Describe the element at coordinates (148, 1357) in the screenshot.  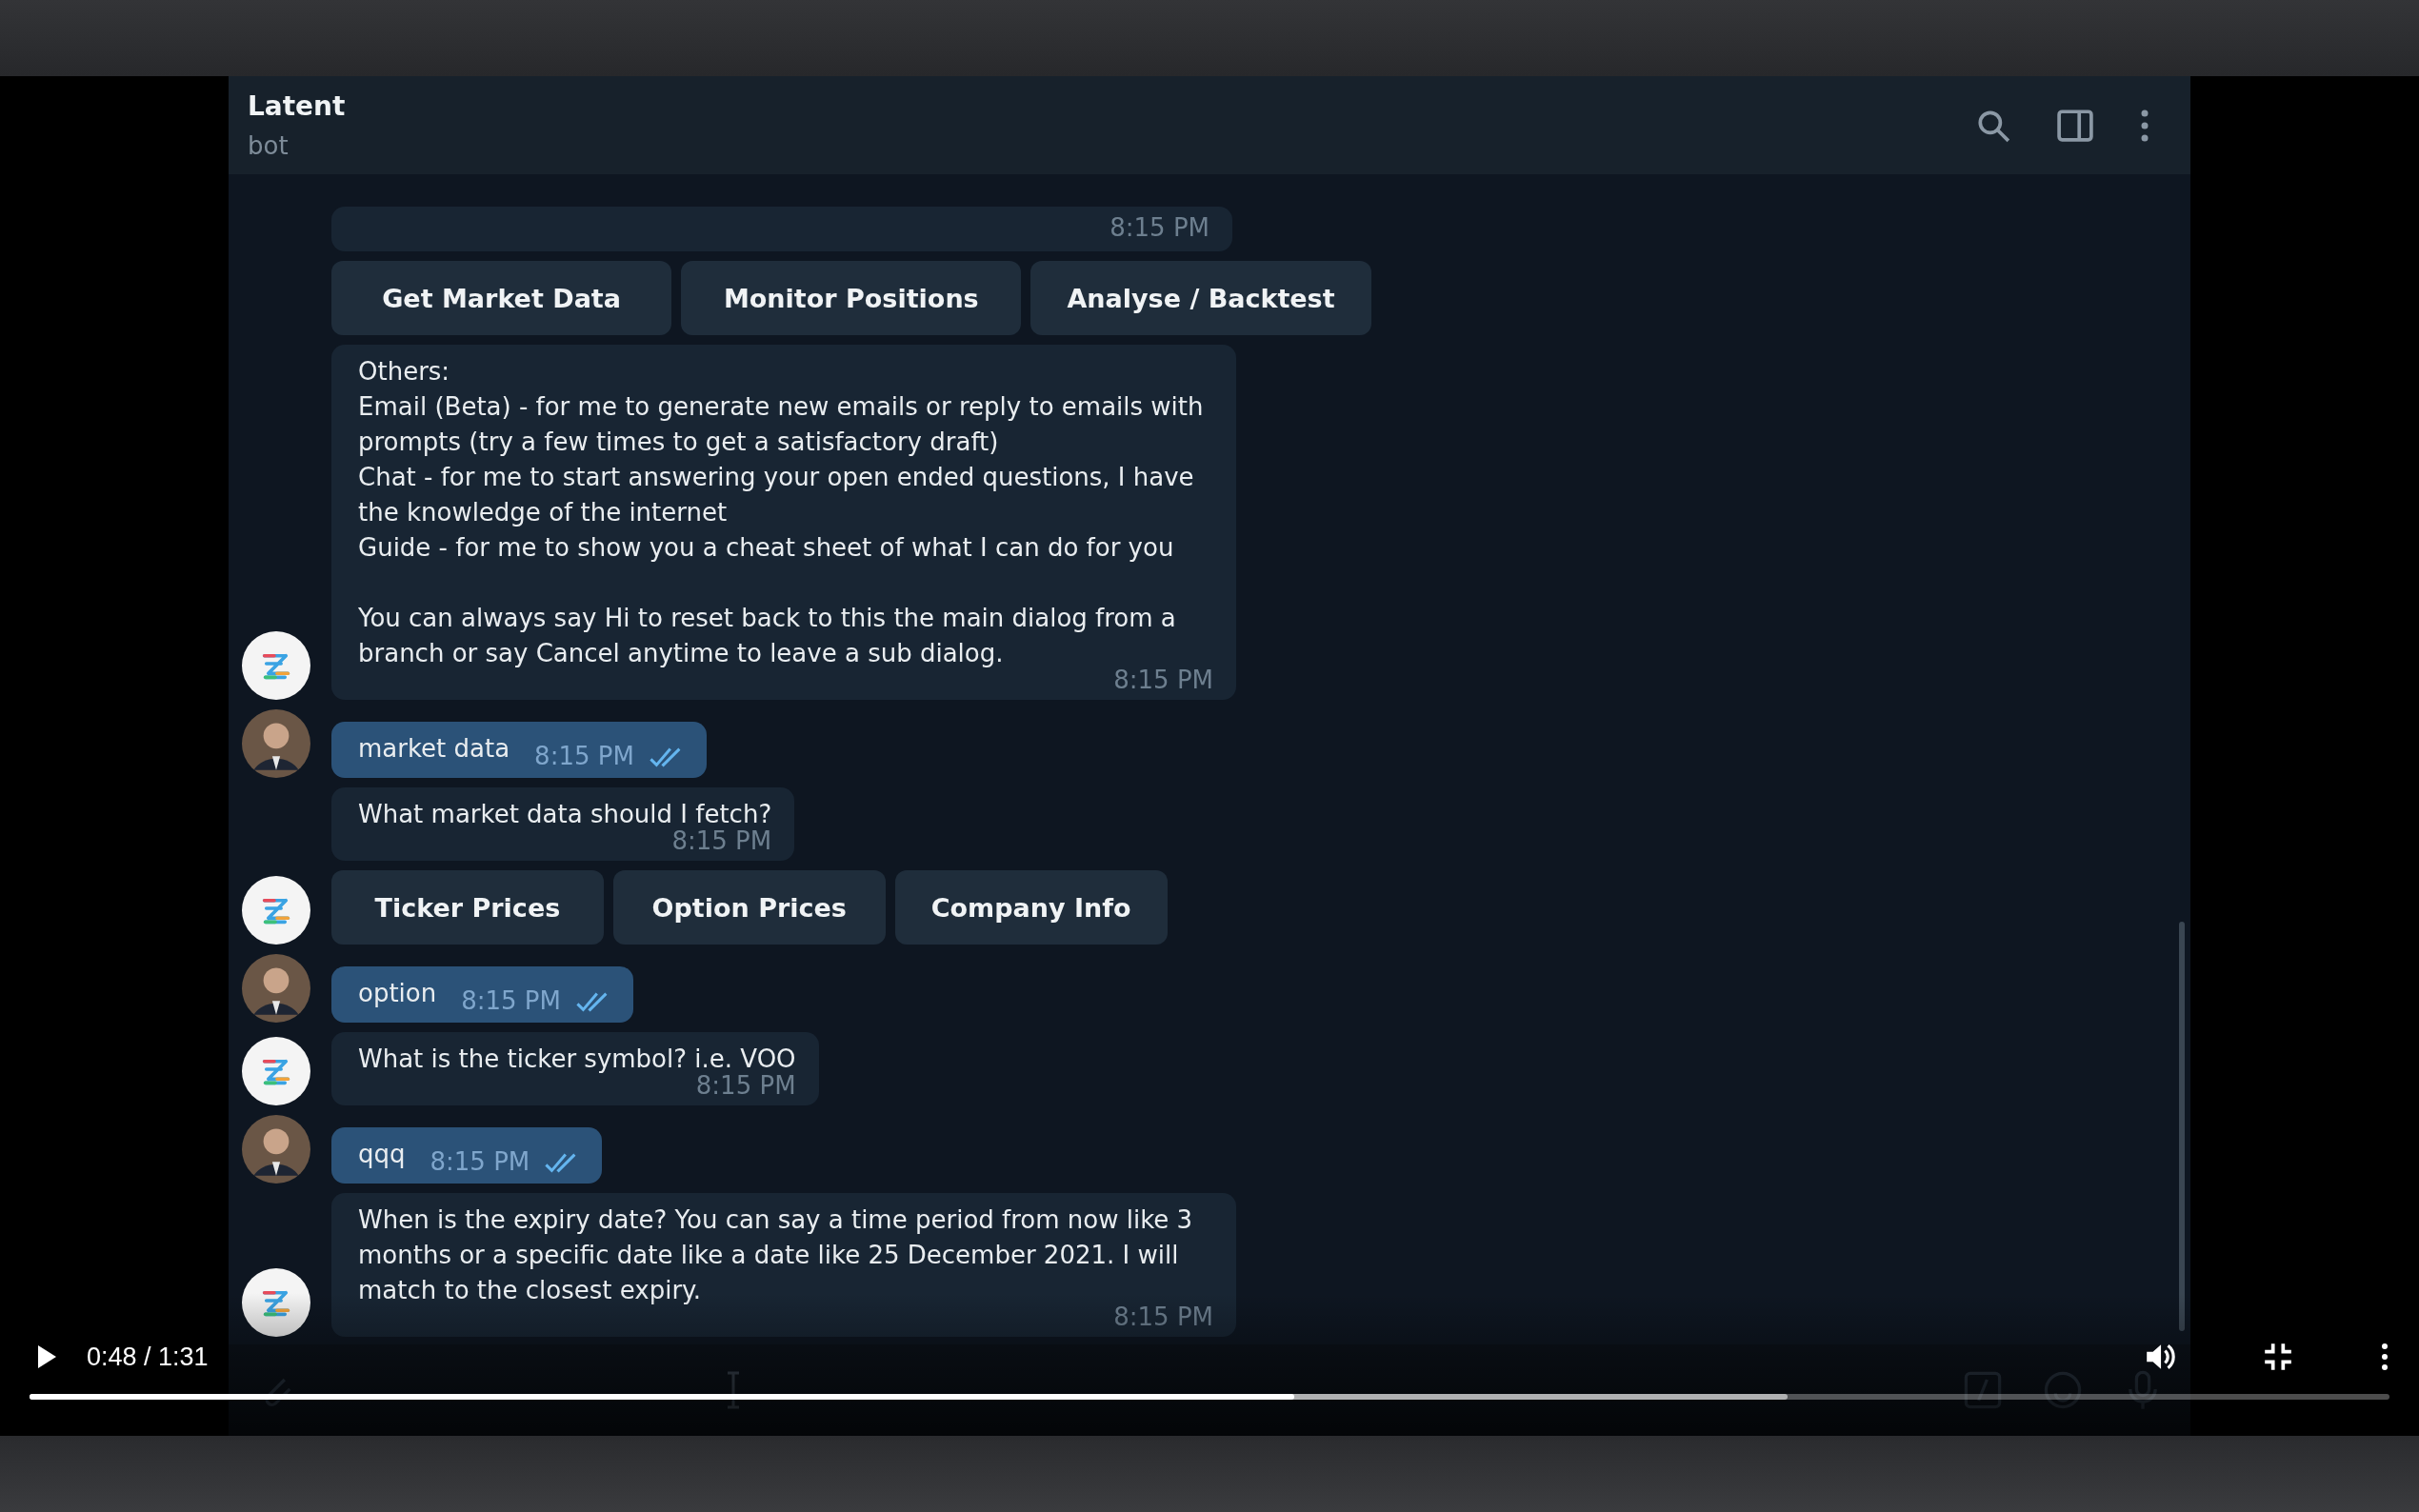
I see `video-time: 0:48 / 1:31` at that location.